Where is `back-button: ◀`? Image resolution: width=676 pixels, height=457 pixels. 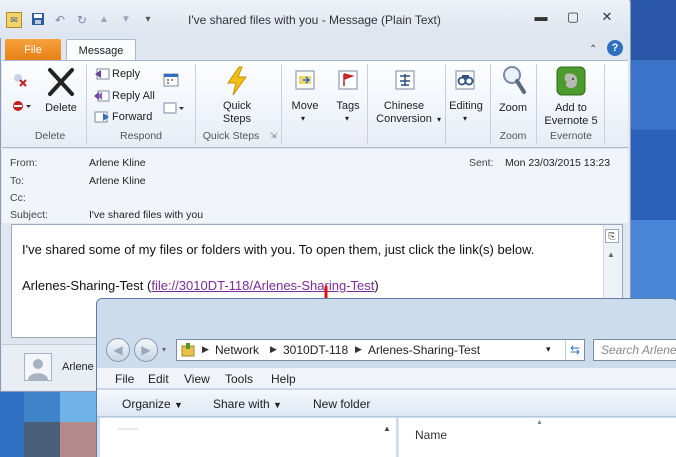 back-button: ◀ is located at coordinates (118, 350).